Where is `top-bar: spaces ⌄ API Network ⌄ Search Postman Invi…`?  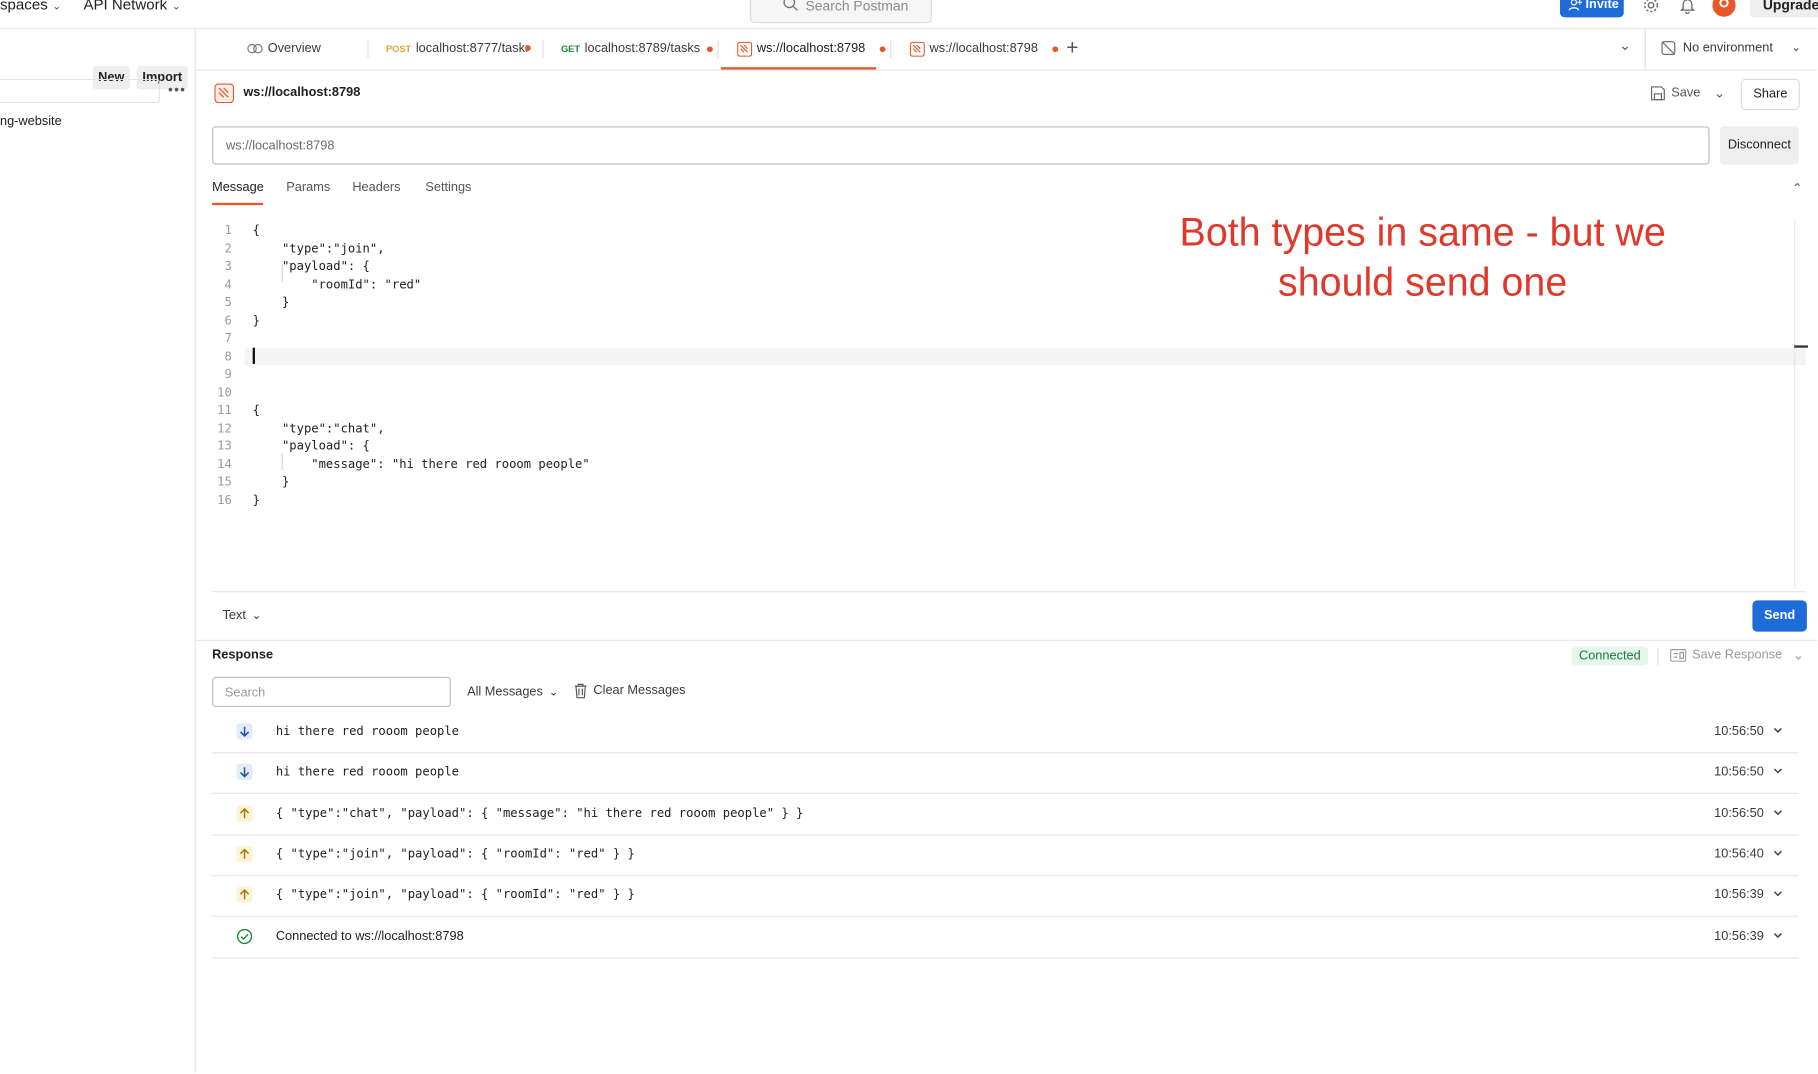 top-bar: spaces ⌄ API Network ⌄ Search Postman Invi… is located at coordinates (909, 14).